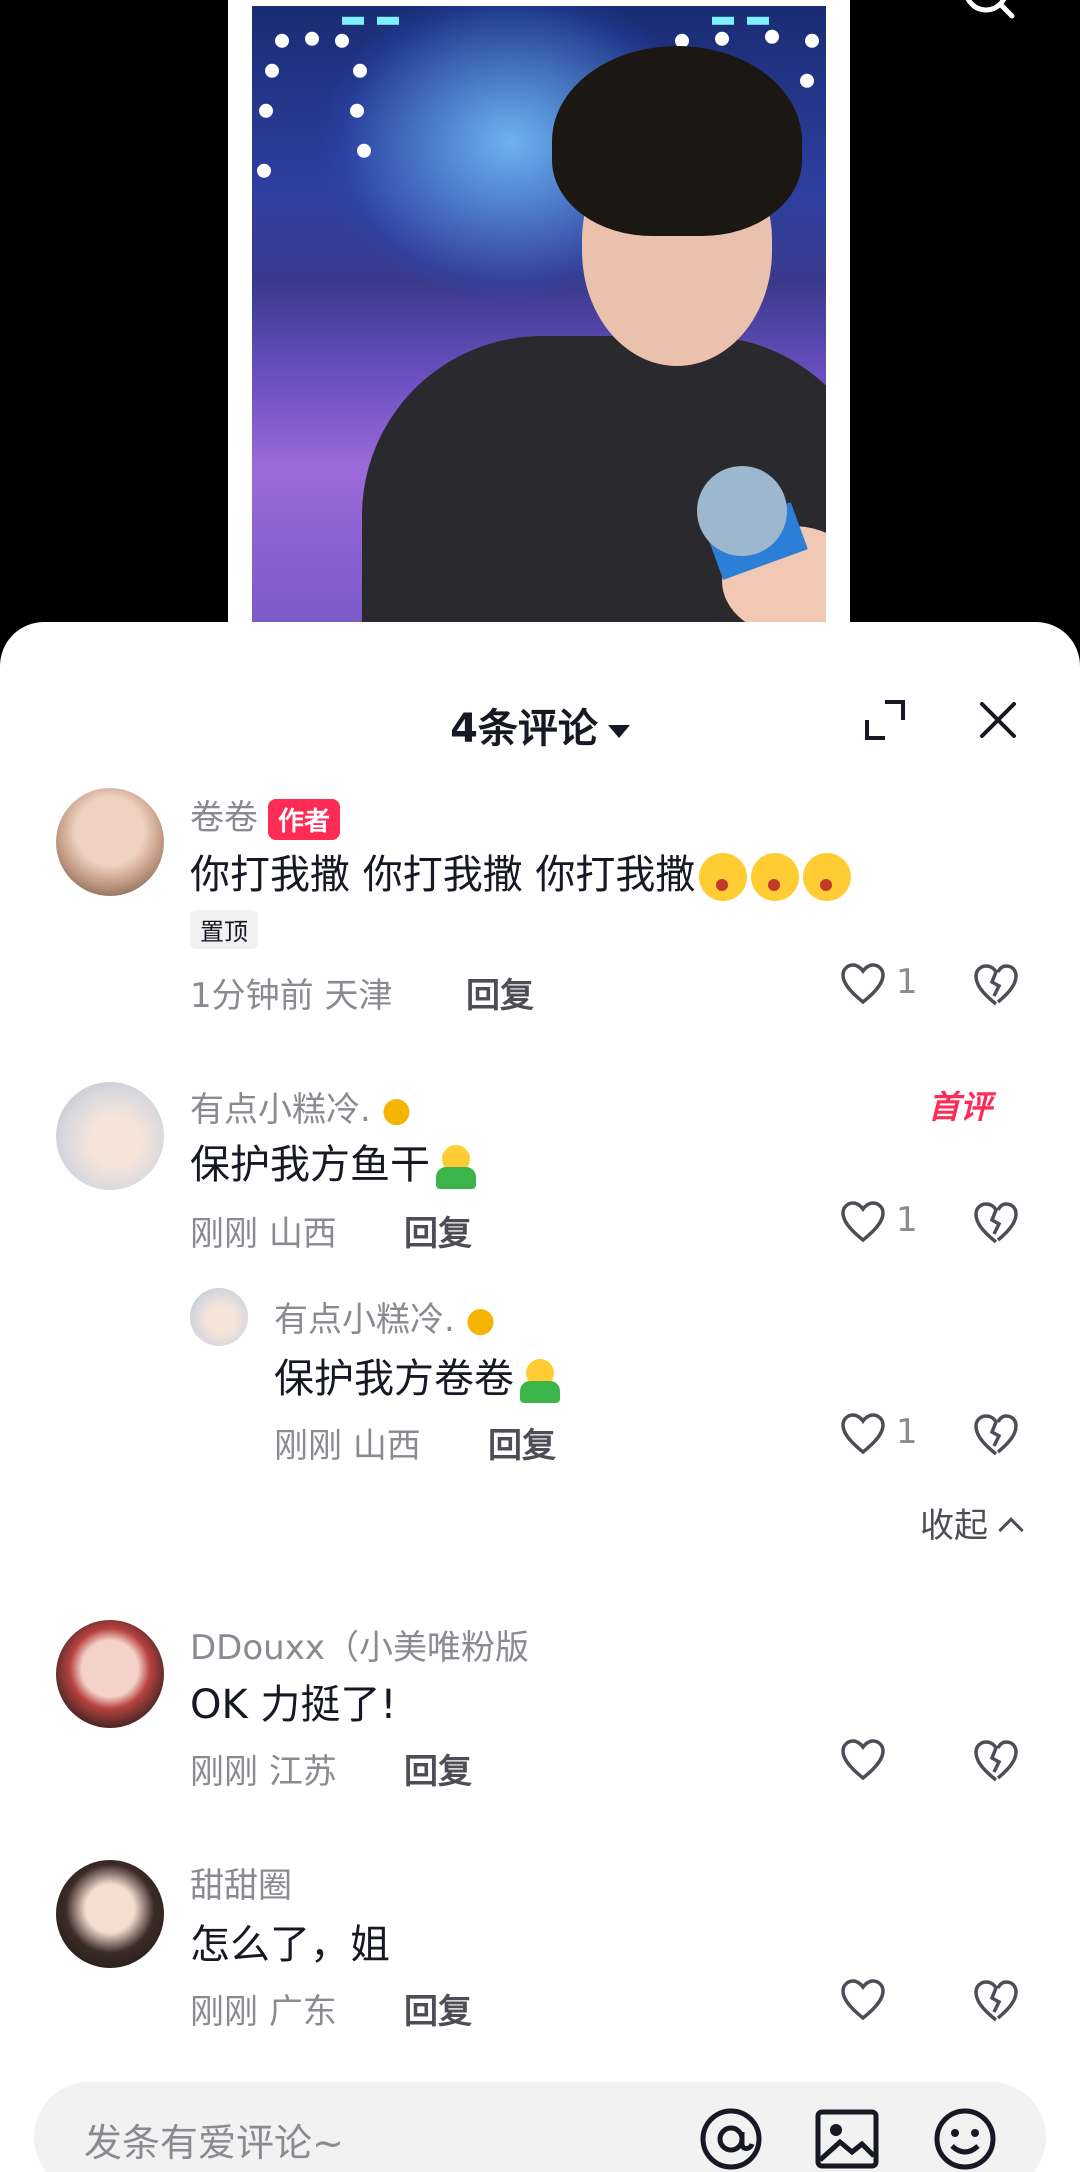  Describe the element at coordinates (241, 1882) in the screenshot. I see `comment-username: 甜甜圈` at that location.